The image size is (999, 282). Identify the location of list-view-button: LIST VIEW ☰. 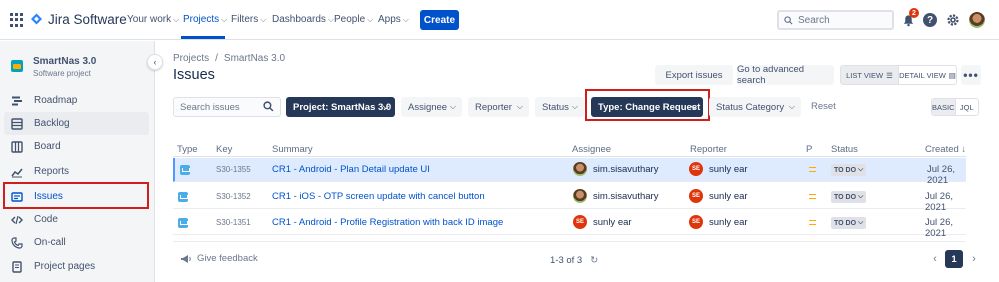
(870, 75).